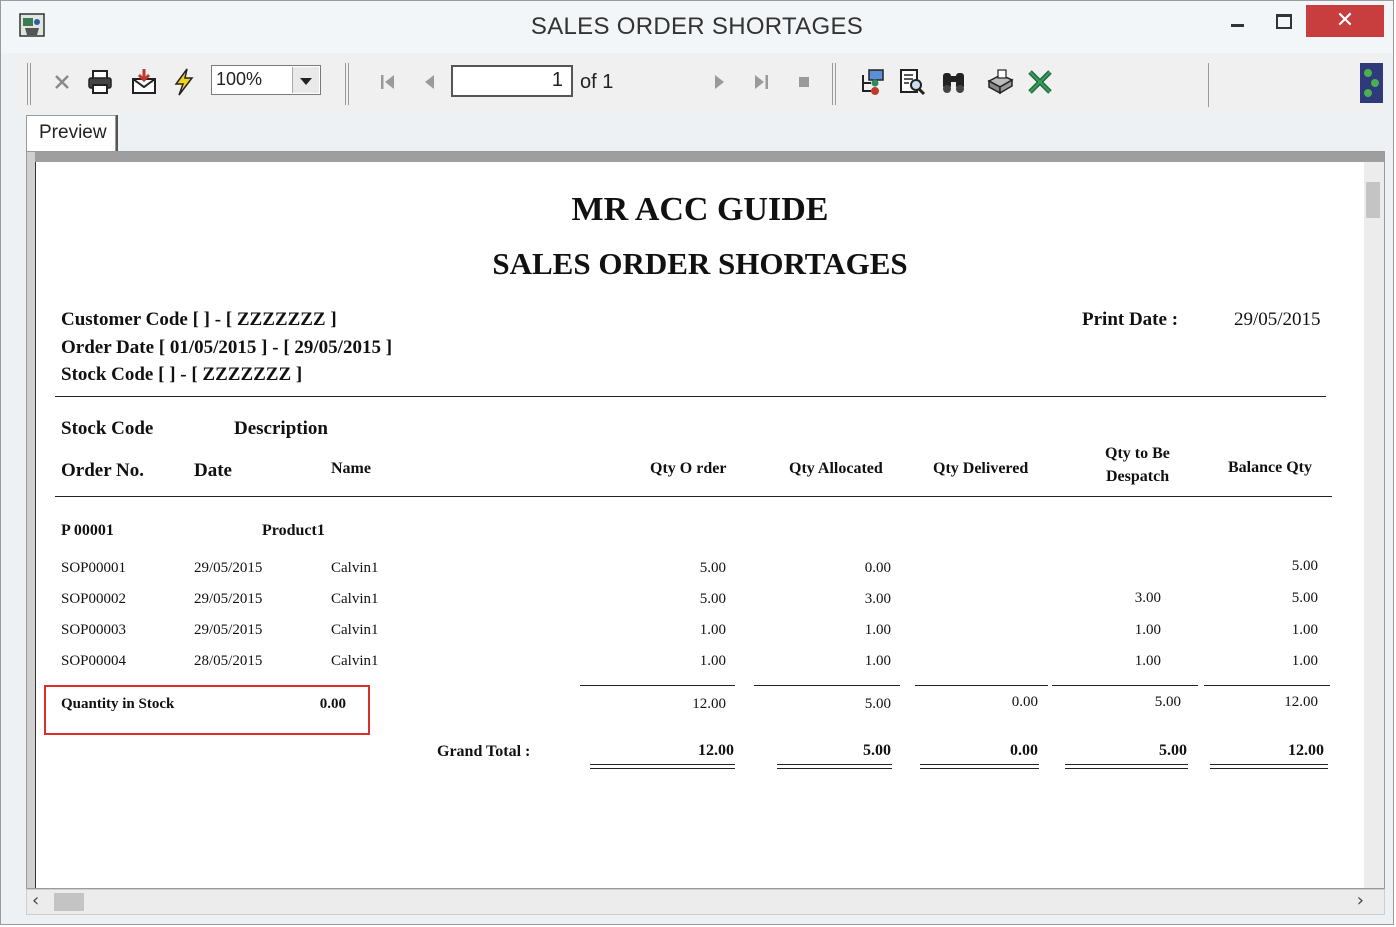 This screenshot has height=927, width=1396. Describe the element at coordinates (1167, 702) in the screenshot. I see `subtotal-qty-despatch: 5.00` at that location.